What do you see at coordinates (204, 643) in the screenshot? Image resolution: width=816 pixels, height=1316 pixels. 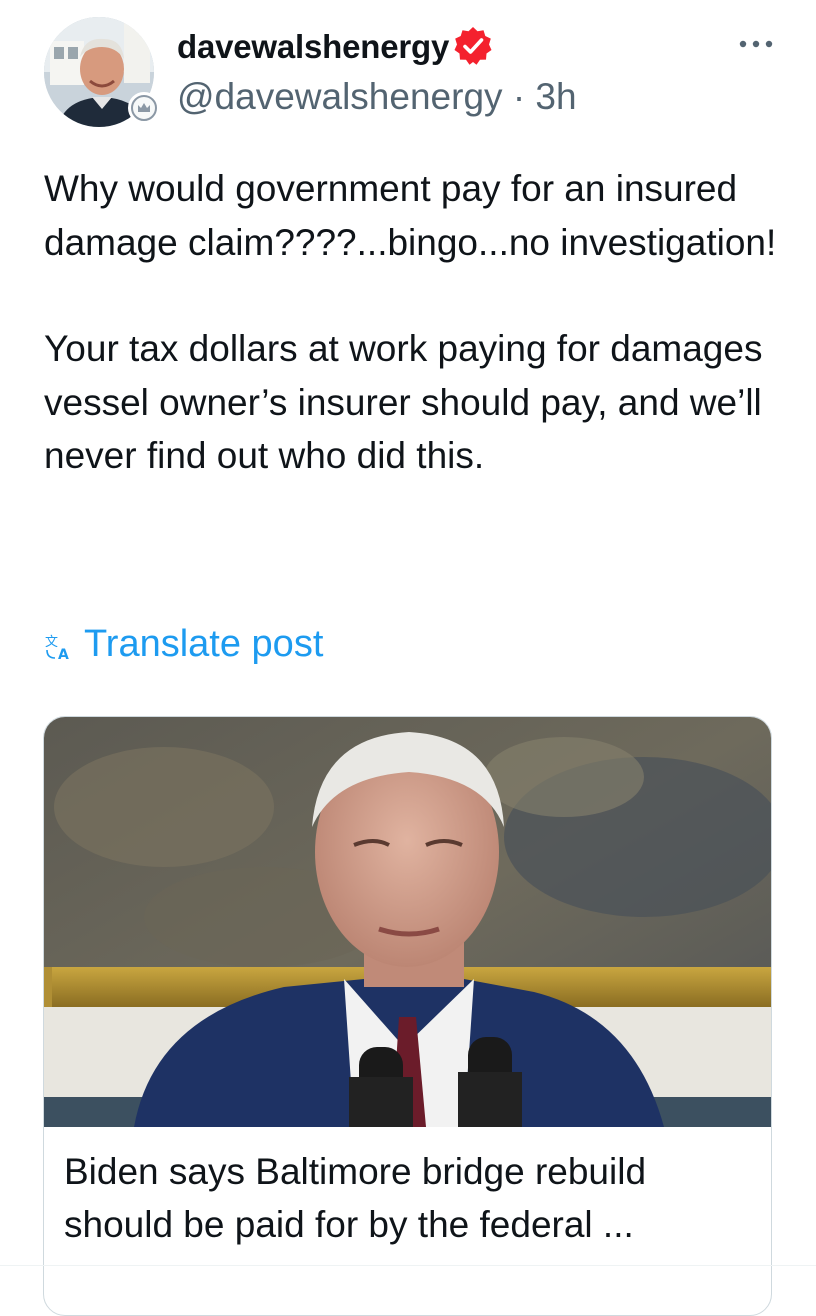 I see `translate-label: Translate post` at bounding box center [204, 643].